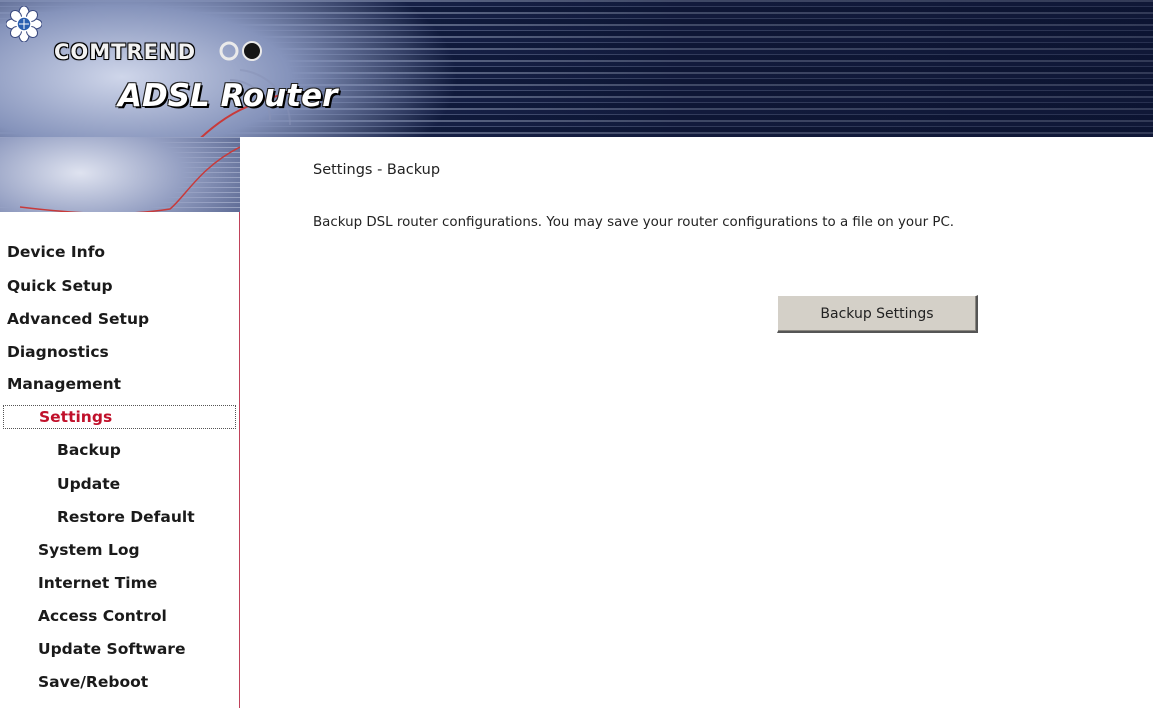 The height and width of the screenshot is (708, 1153). I want to click on nav-device-info: Device Info, so click(56, 252).